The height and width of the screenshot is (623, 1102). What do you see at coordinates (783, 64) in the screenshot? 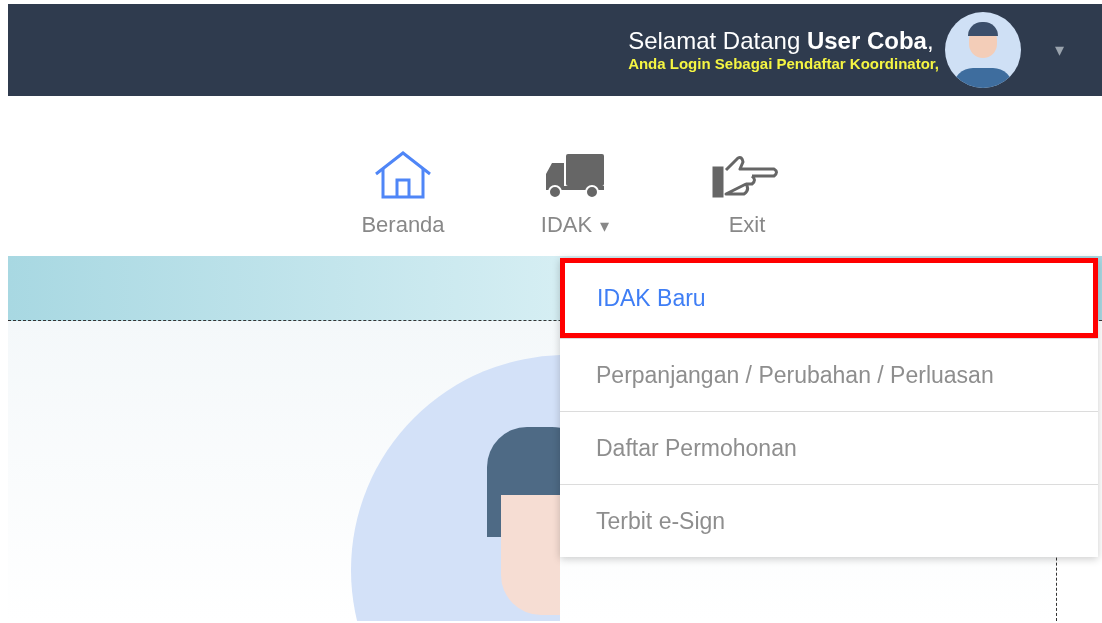
I see `role-text: Anda Login Sebagai Pendaftar Koordinator,` at bounding box center [783, 64].